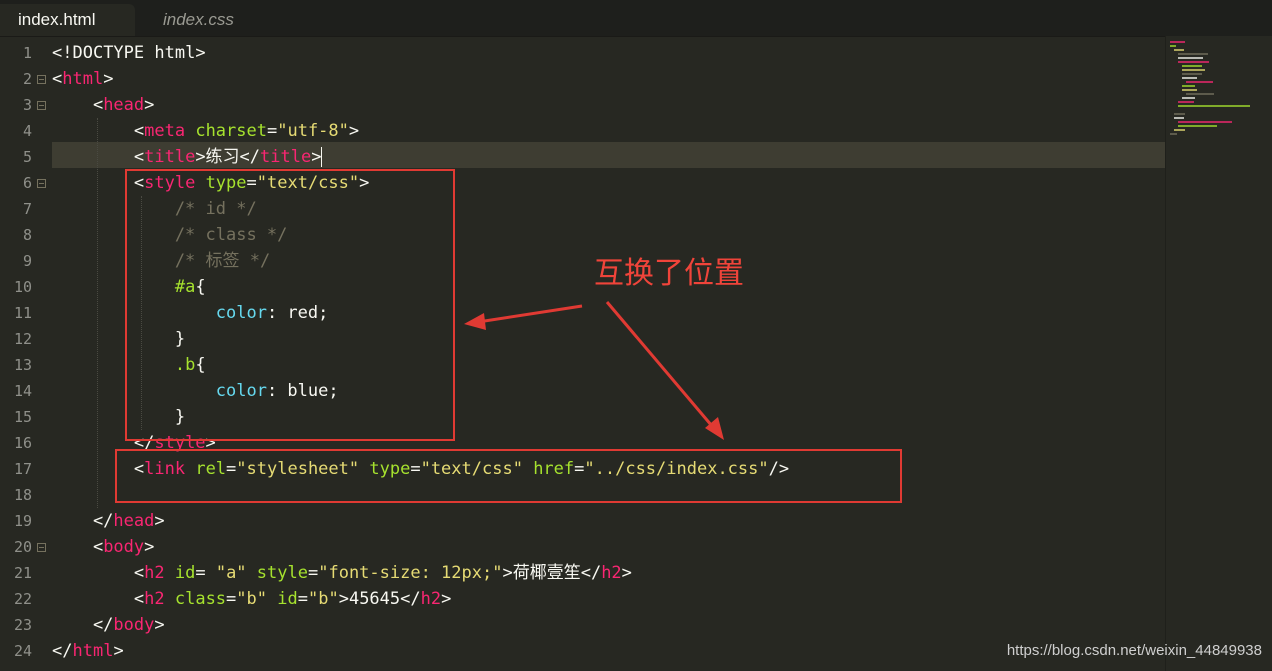  Describe the element at coordinates (27, 105) in the screenshot. I see `line-number: 3` at that location.